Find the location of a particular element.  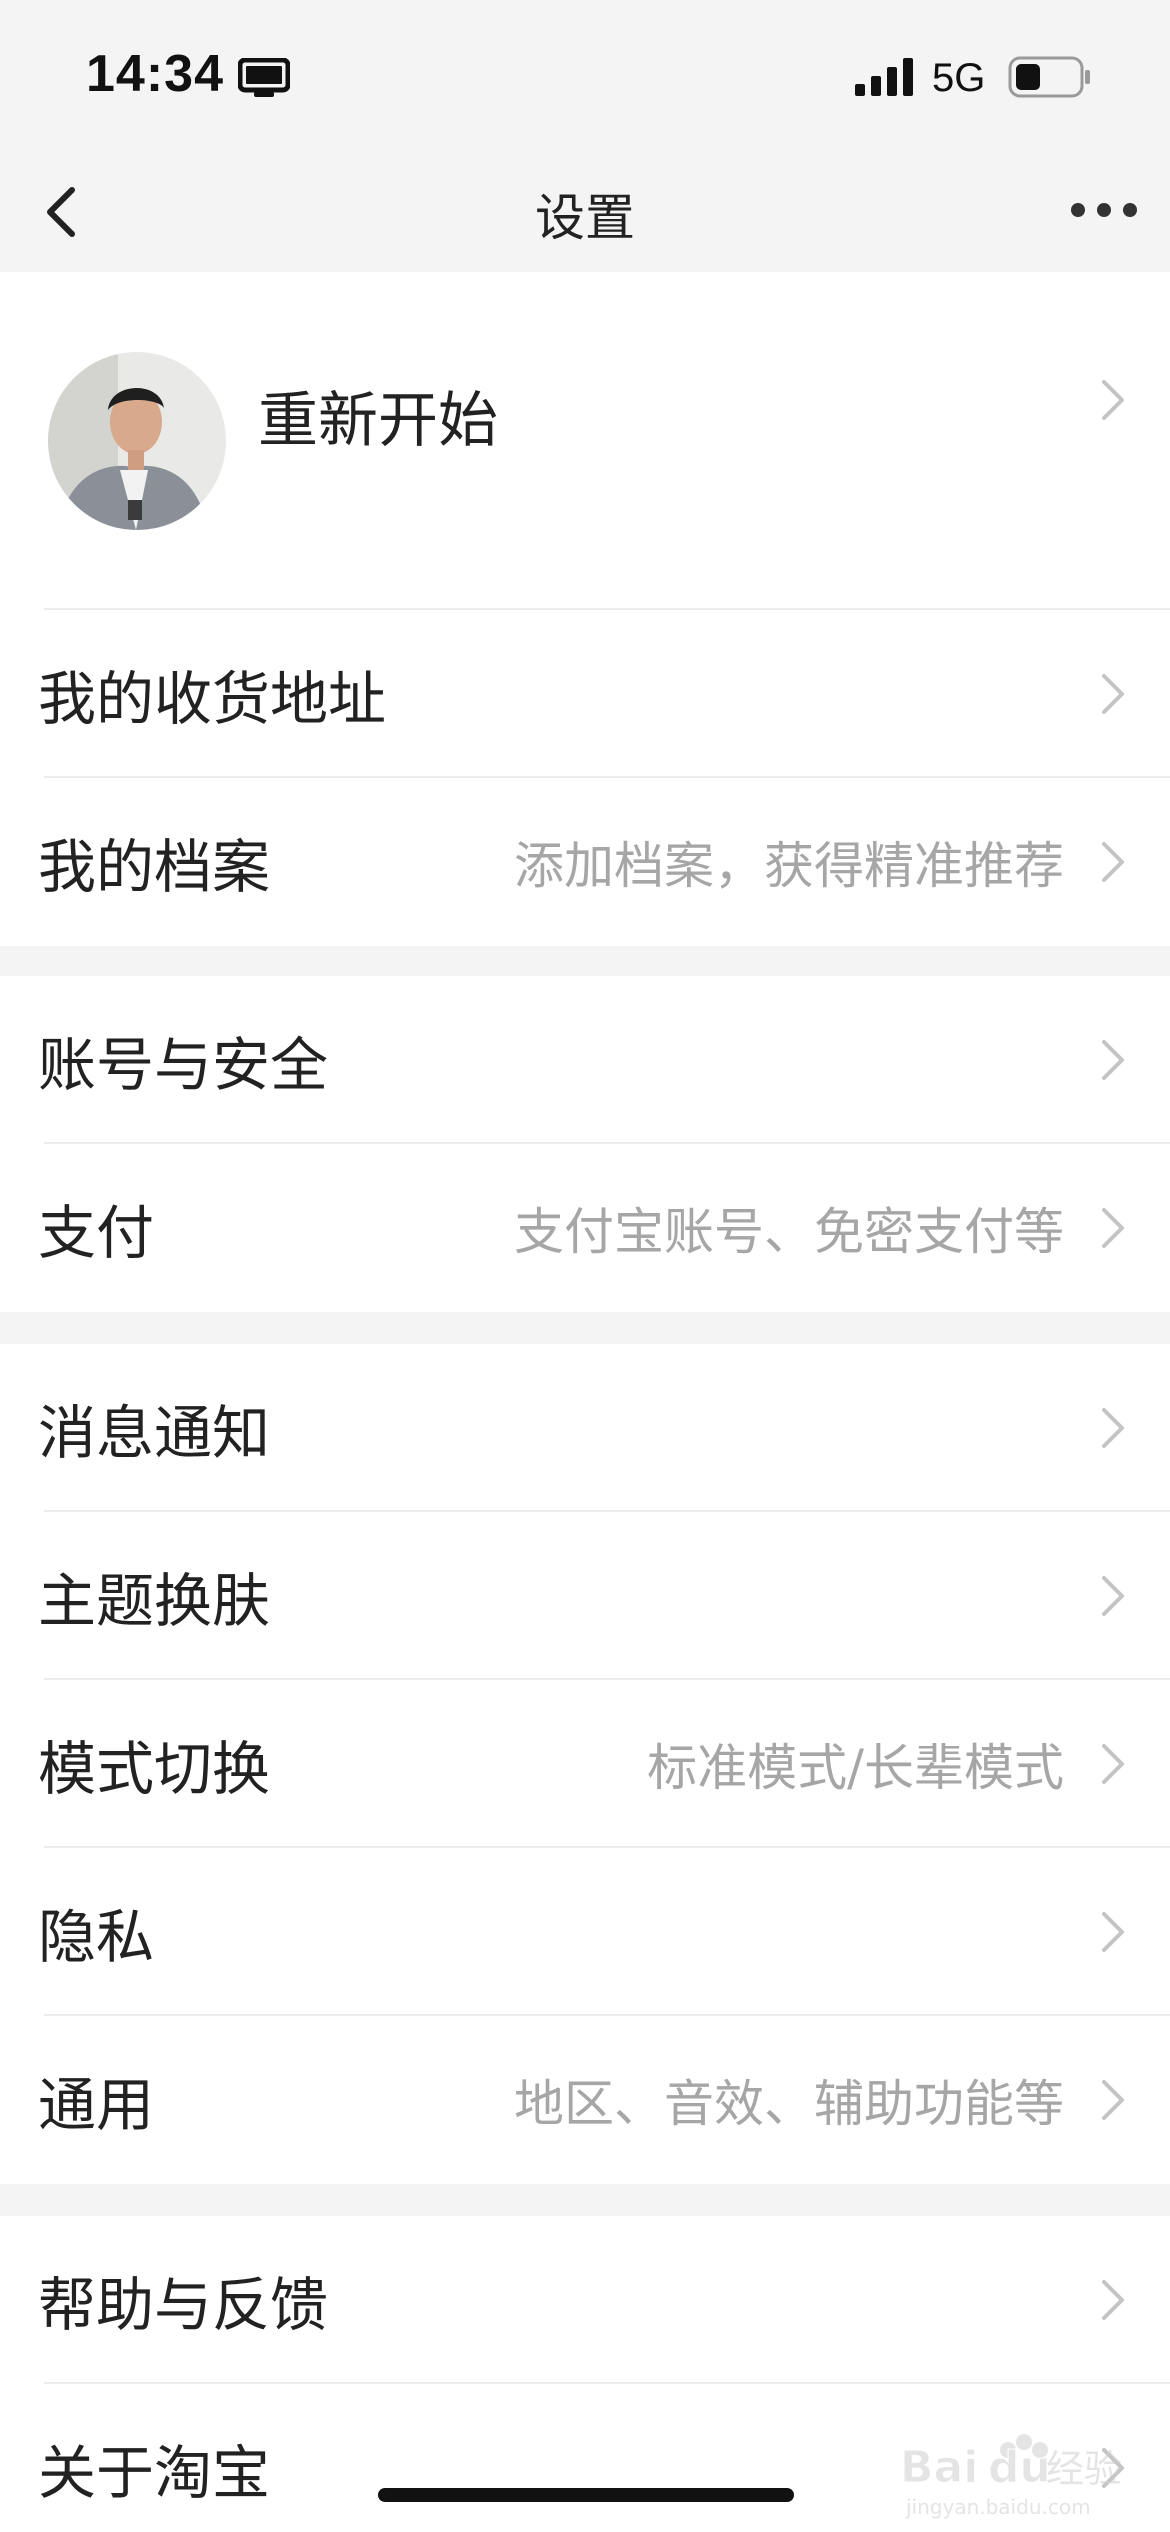

settings-row-mode-switch: 模式切换 标准模式/长辈模式 is located at coordinates (585, 1764).